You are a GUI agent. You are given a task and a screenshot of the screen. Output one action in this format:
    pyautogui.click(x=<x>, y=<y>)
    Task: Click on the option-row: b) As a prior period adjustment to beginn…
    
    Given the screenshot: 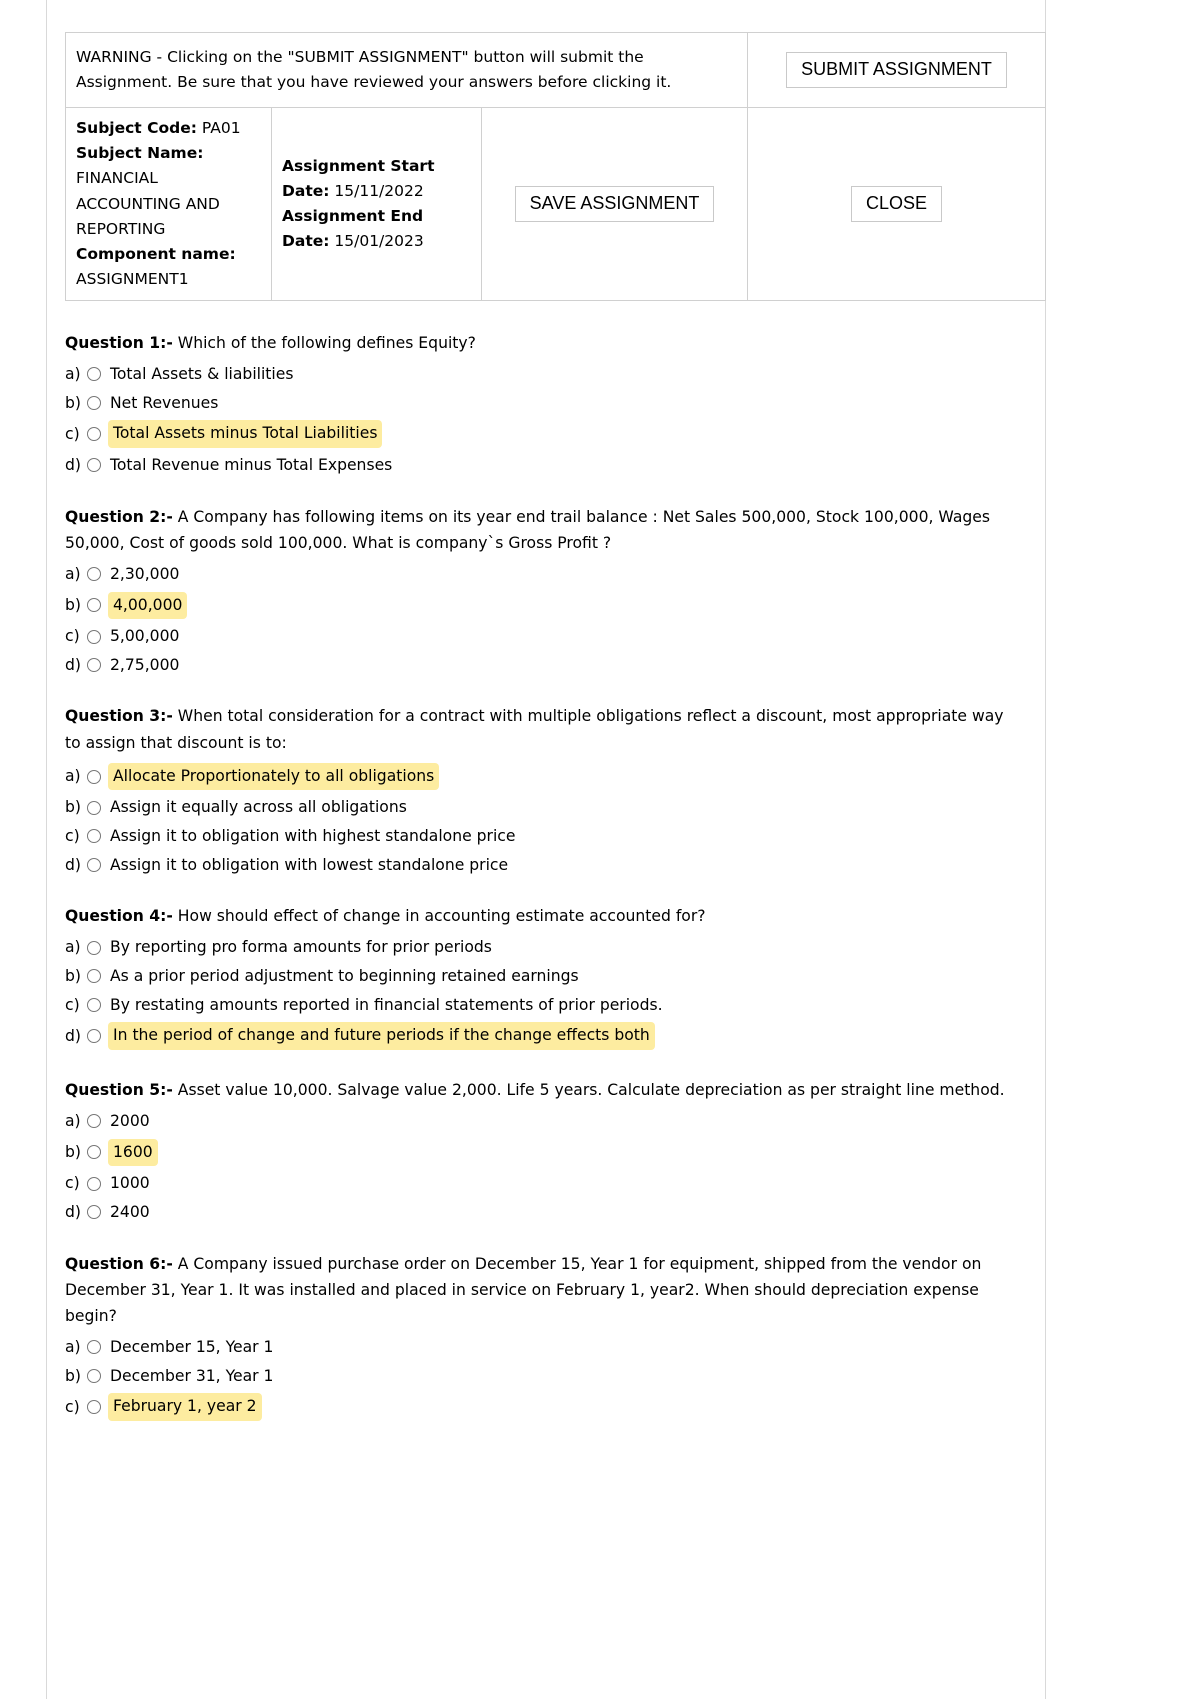 What is the action you would take?
    pyautogui.click(x=542, y=976)
    